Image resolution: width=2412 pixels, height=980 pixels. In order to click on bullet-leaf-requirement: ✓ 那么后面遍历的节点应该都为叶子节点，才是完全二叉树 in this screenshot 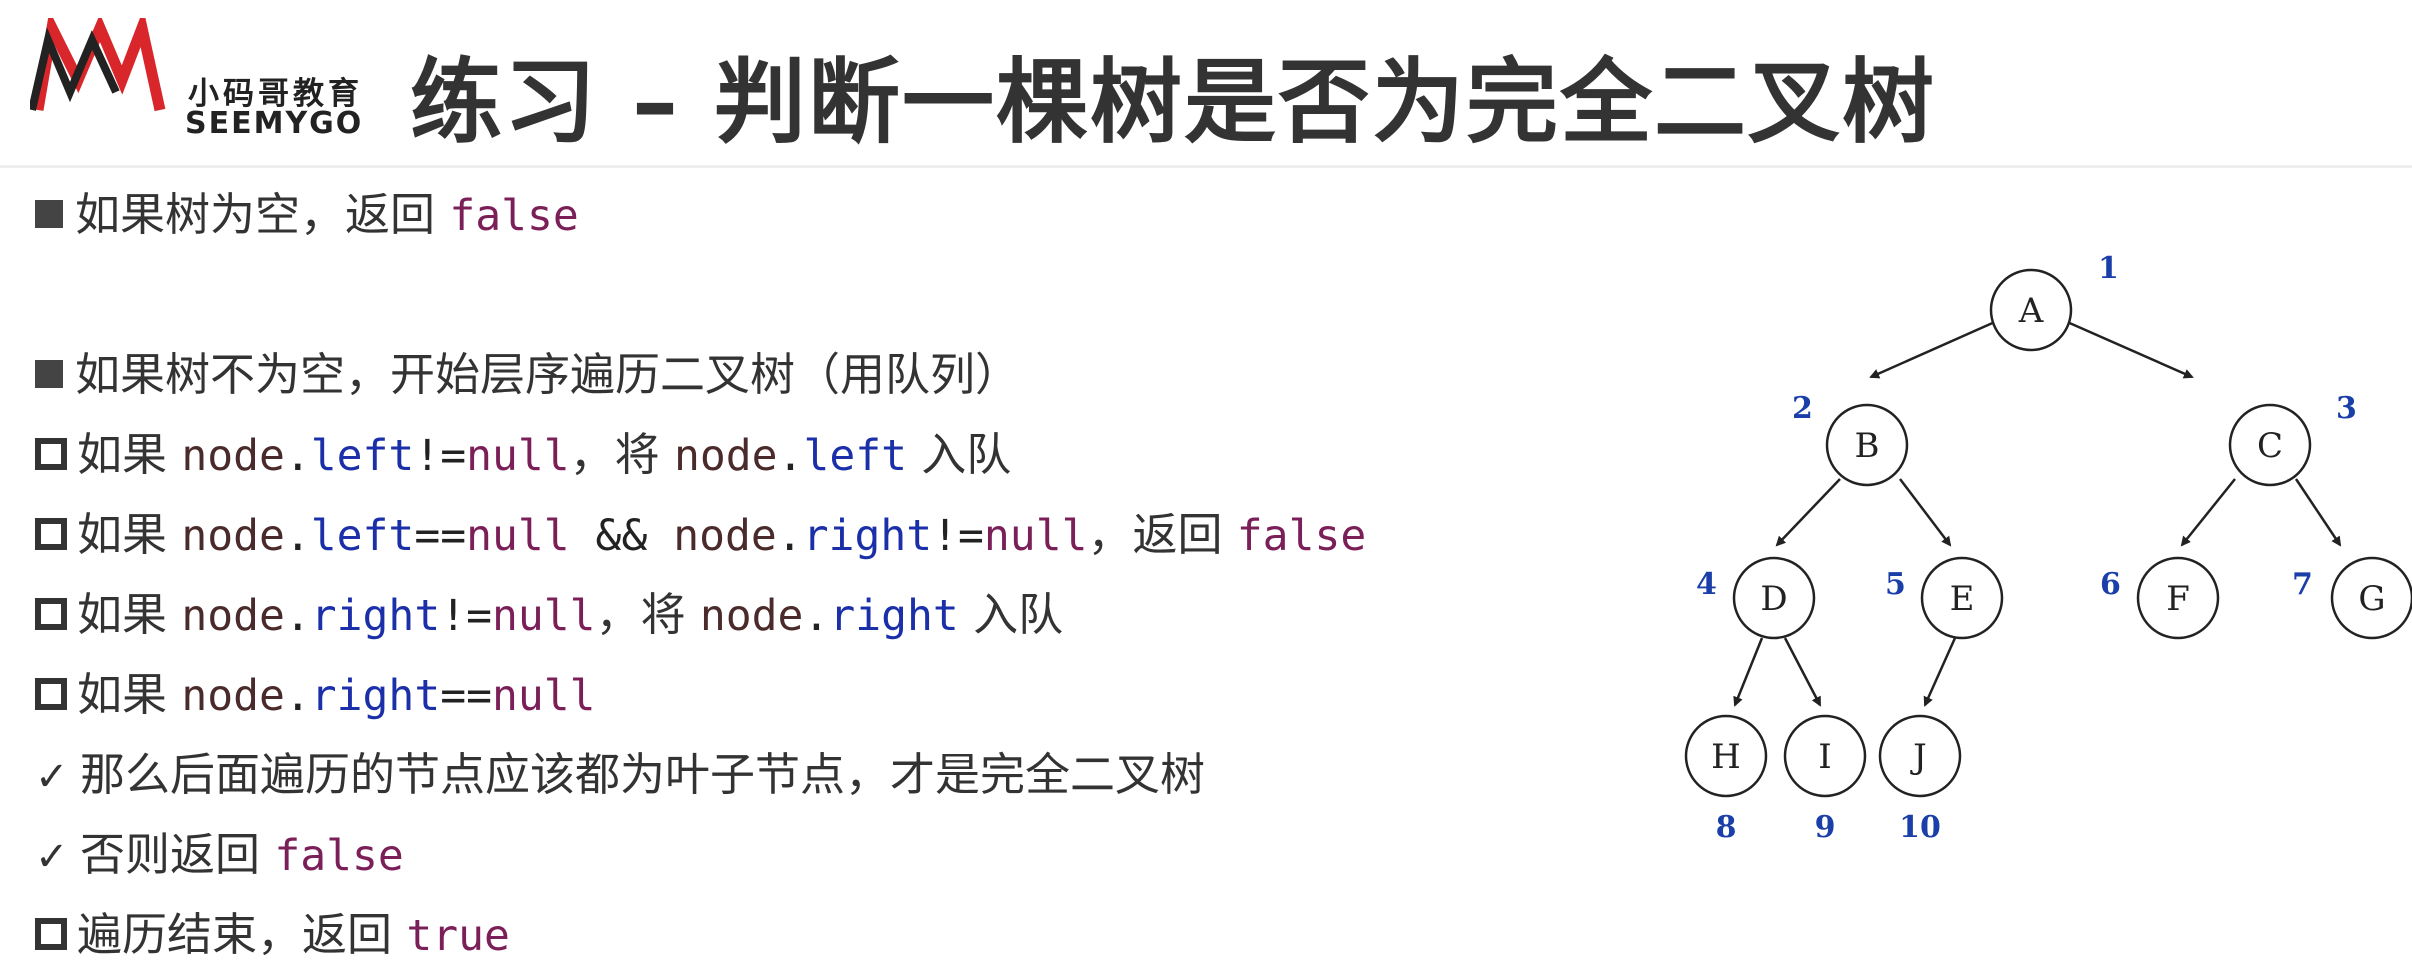, I will do `click(620, 776)`.